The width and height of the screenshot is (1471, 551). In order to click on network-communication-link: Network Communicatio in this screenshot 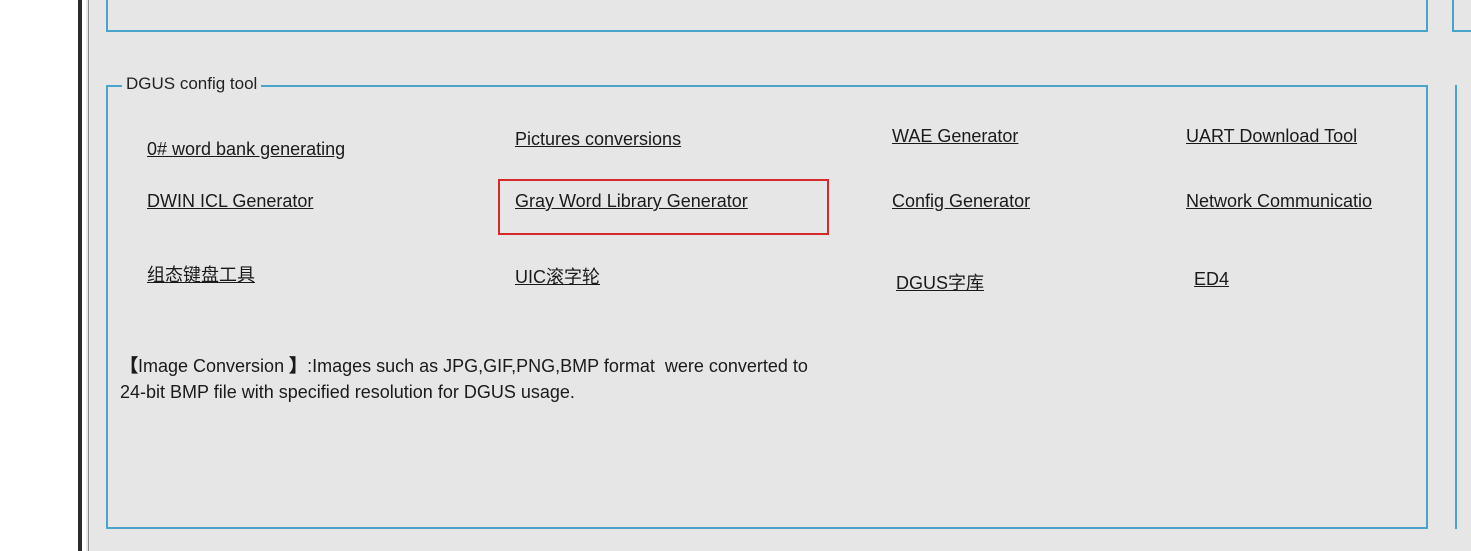, I will do `click(1279, 201)`.